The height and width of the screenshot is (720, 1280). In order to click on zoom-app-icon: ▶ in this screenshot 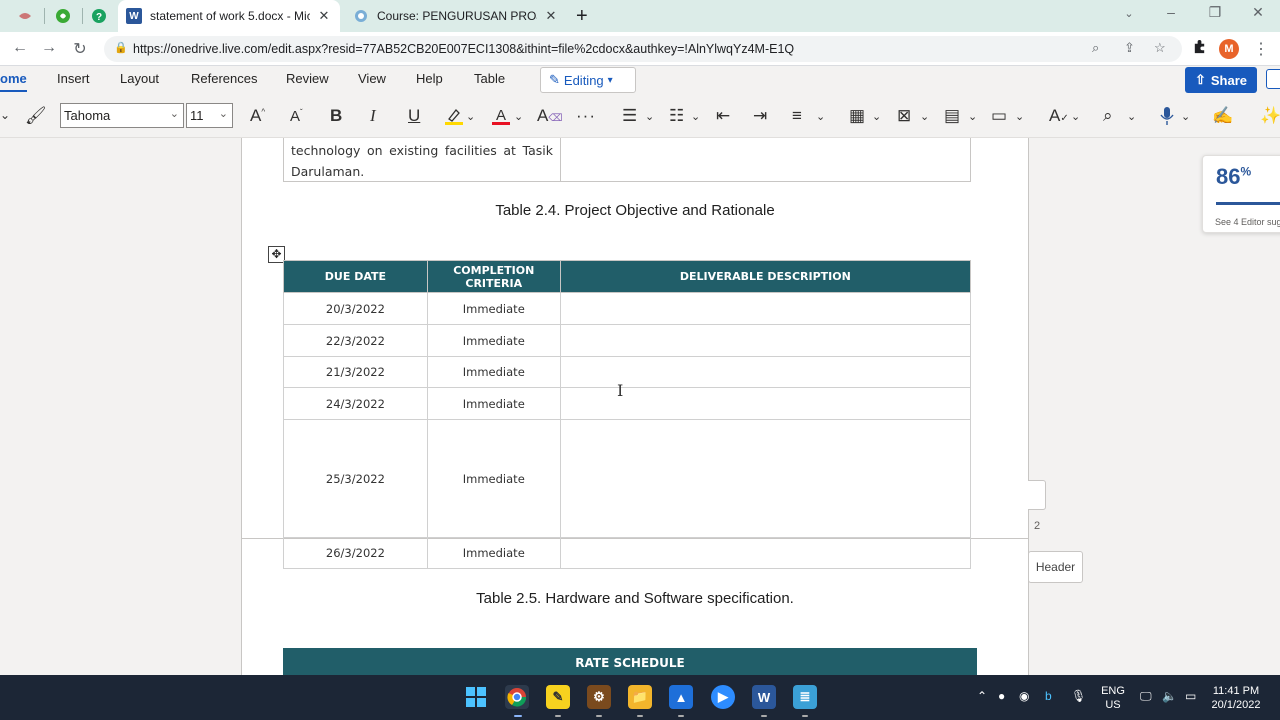, I will do `click(723, 697)`.